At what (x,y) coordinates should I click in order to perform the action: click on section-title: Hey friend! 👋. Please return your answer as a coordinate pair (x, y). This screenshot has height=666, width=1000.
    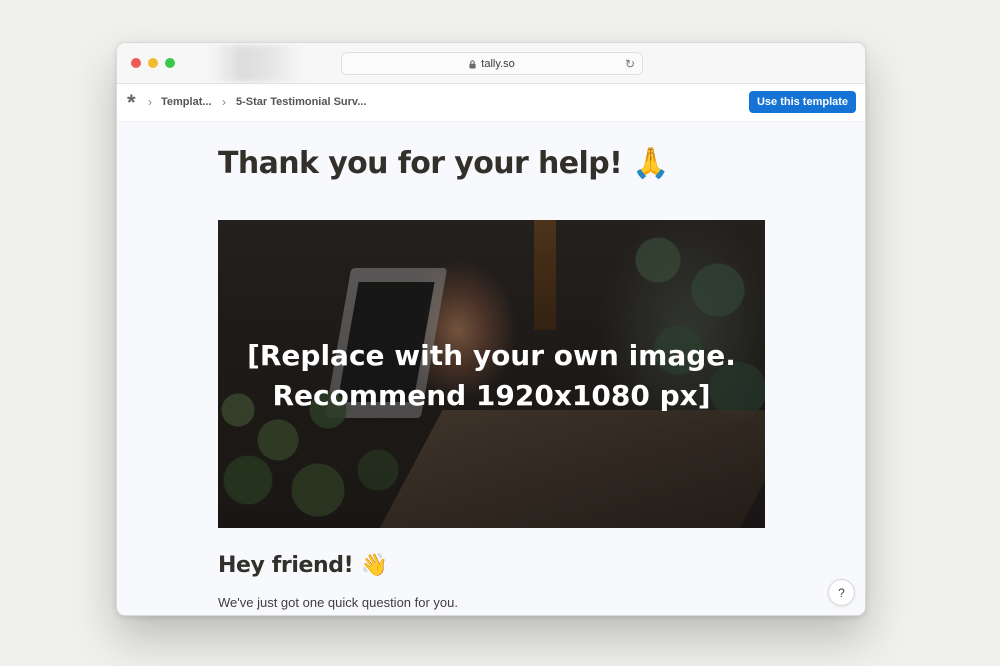
    Looking at the image, I should click on (303, 565).